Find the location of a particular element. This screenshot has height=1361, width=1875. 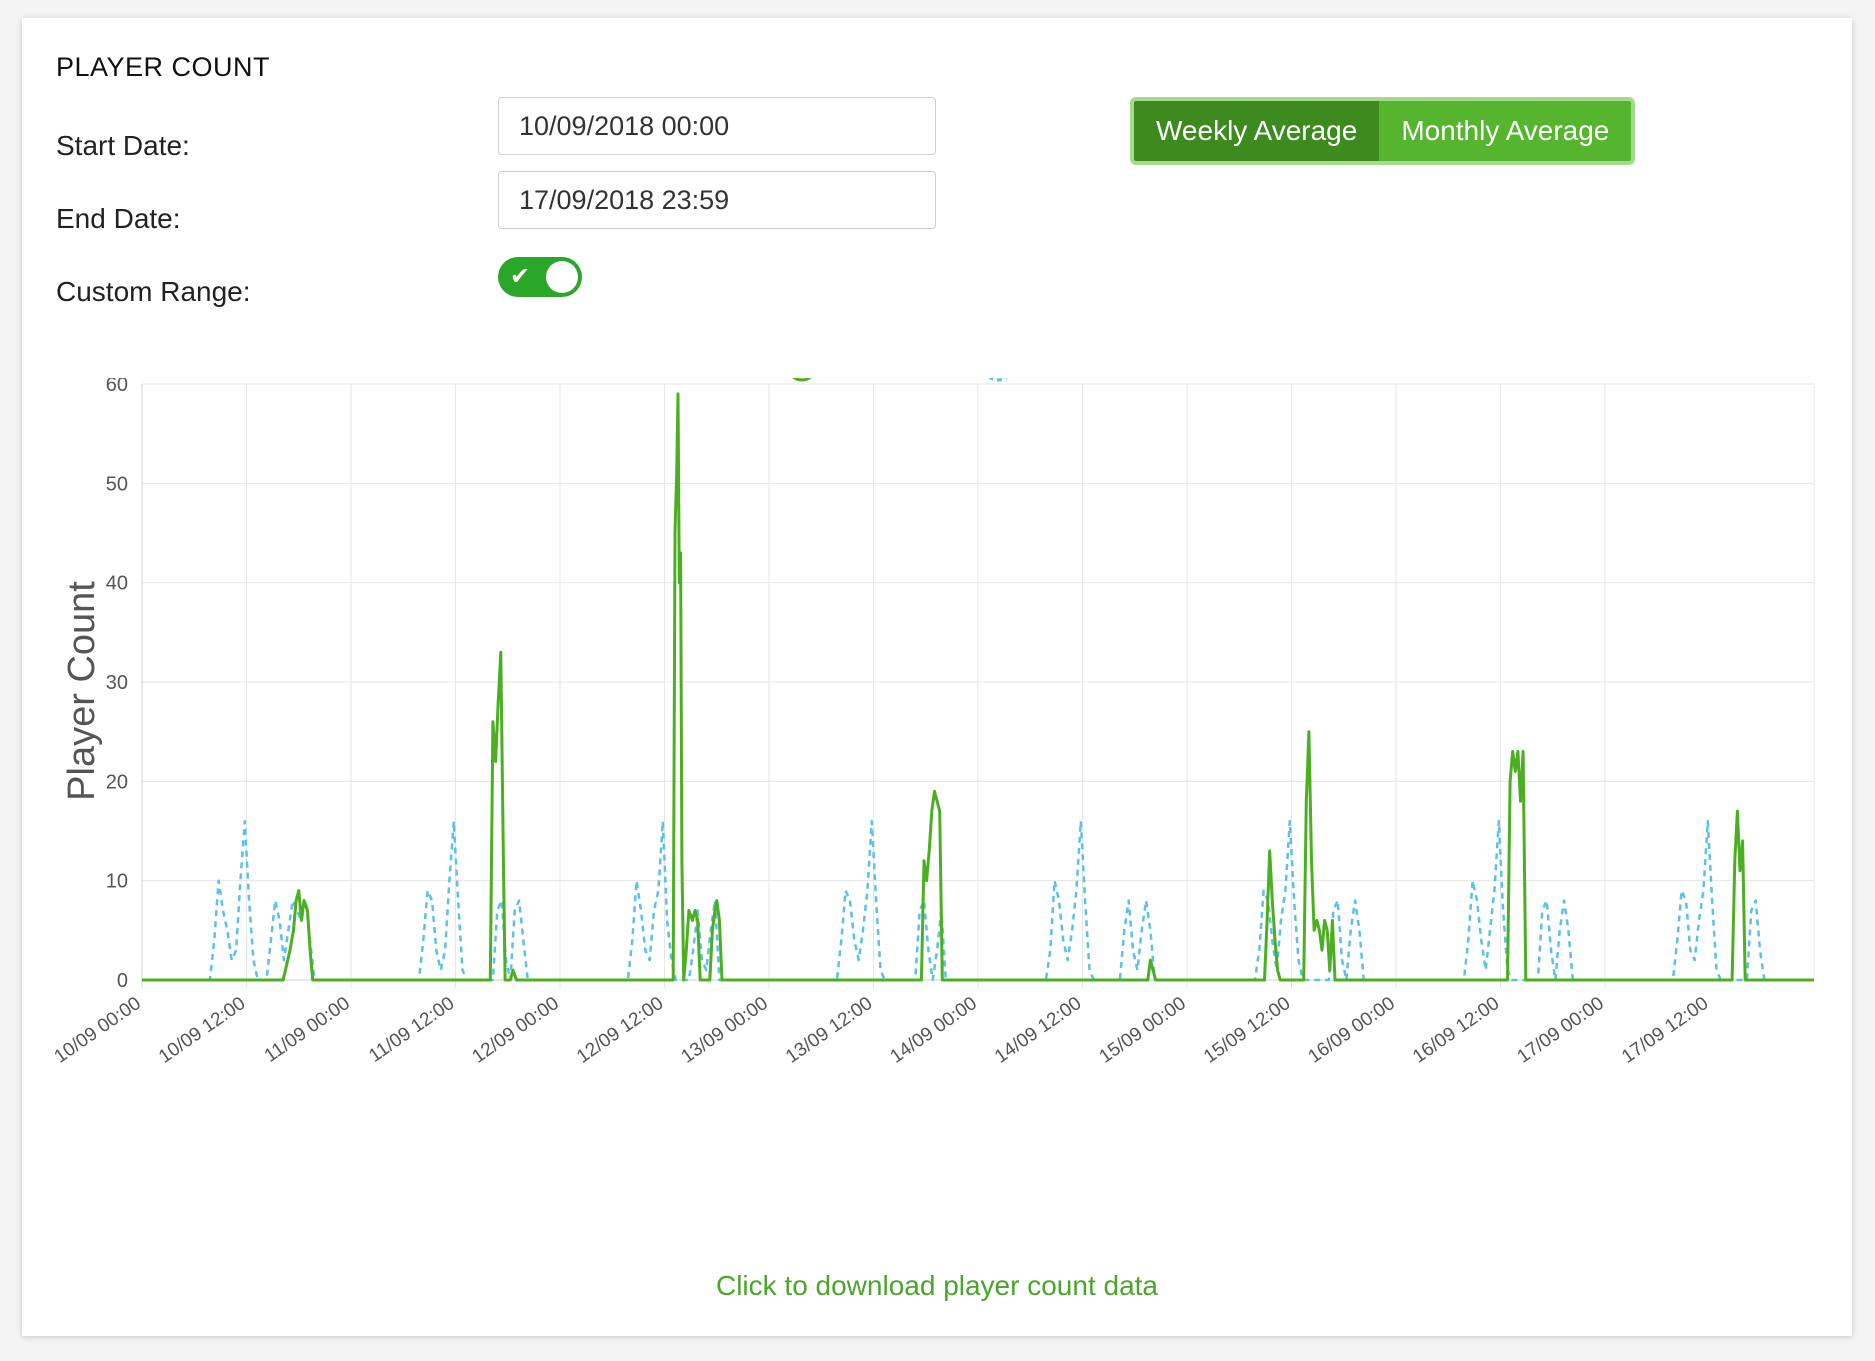

x-tick-label: 15/09 00:00 is located at coordinates (1143, 1030).